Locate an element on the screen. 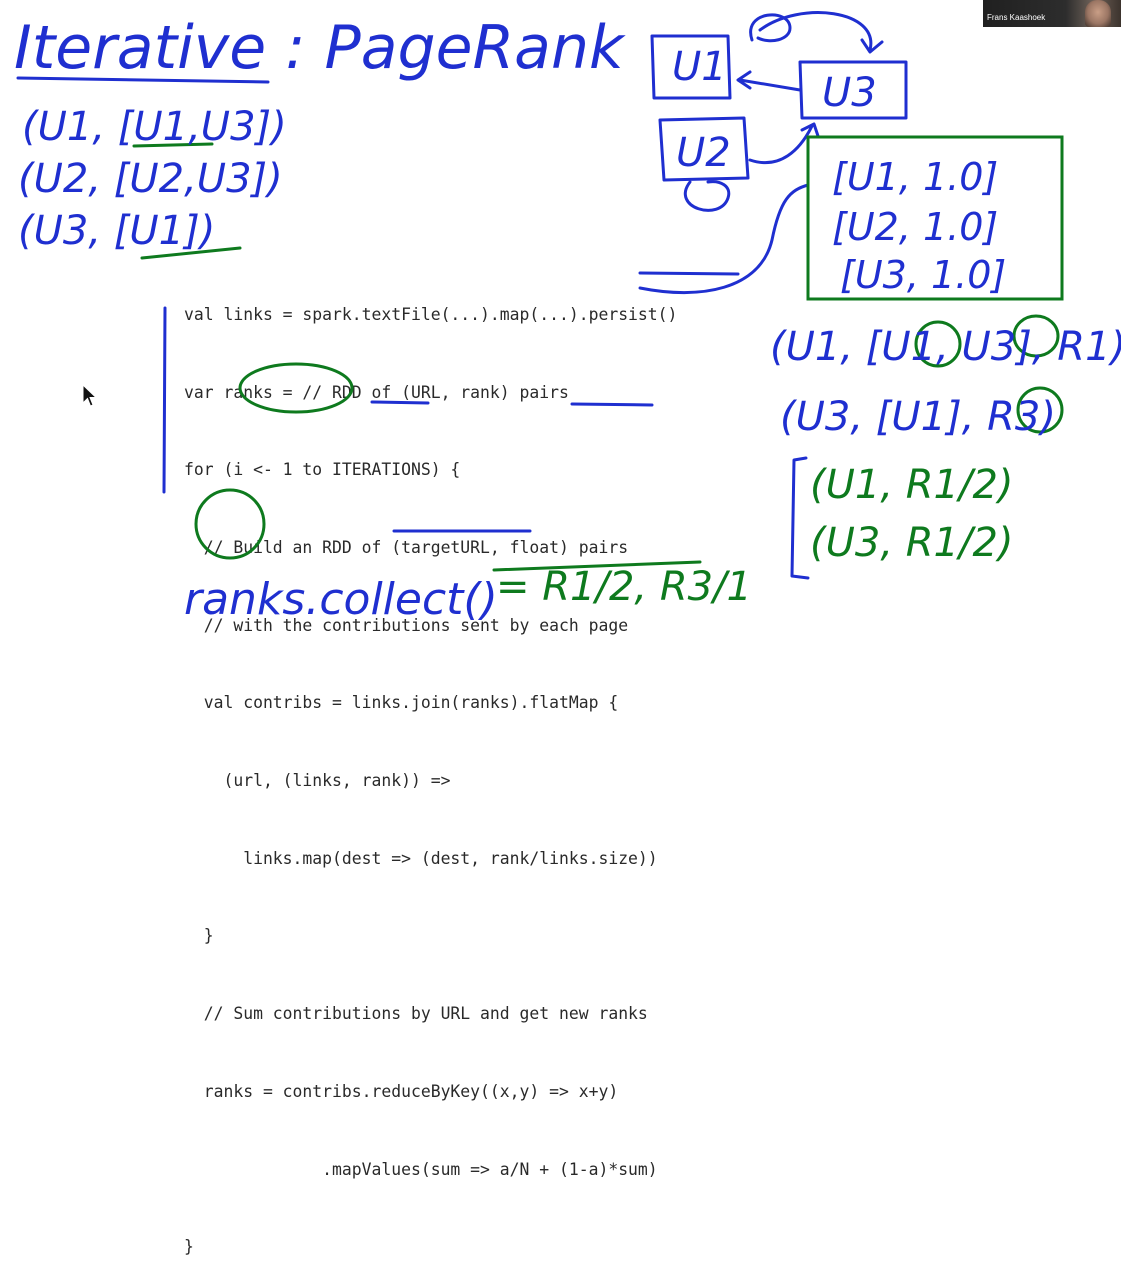 This screenshot has width=1121, height=1268. edge-u3-u1 is located at coordinates (769, 81).